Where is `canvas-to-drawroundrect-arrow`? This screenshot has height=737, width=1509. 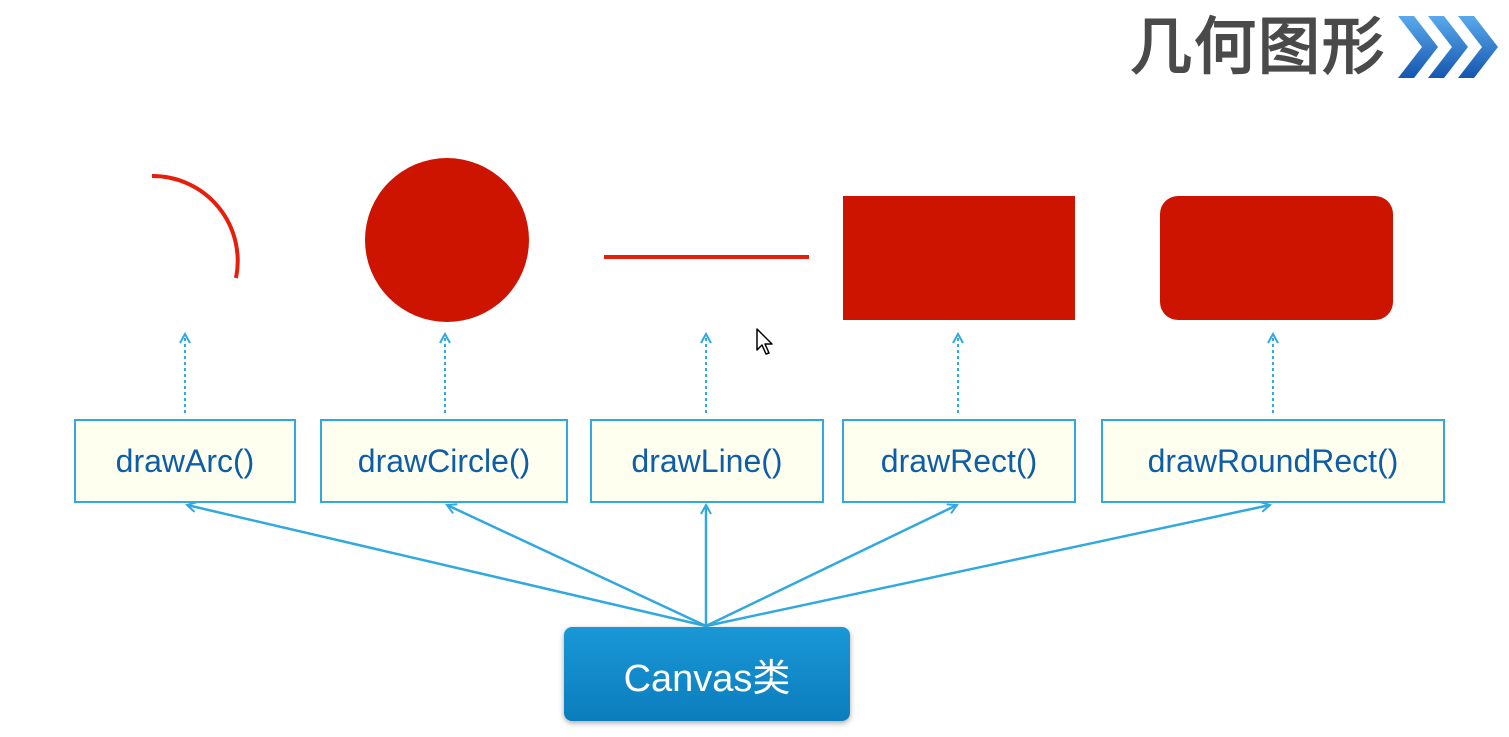 canvas-to-drawroundrect-arrow is located at coordinates (987, 566).